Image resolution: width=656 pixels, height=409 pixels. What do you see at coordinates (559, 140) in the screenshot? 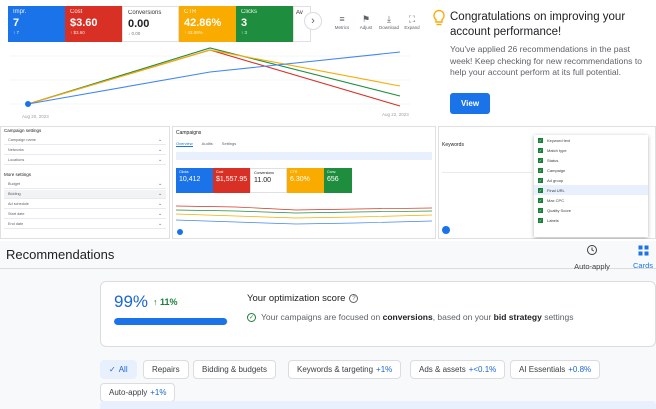
I see `column-option-label: Keyword text` at bounding box center [559, 140].